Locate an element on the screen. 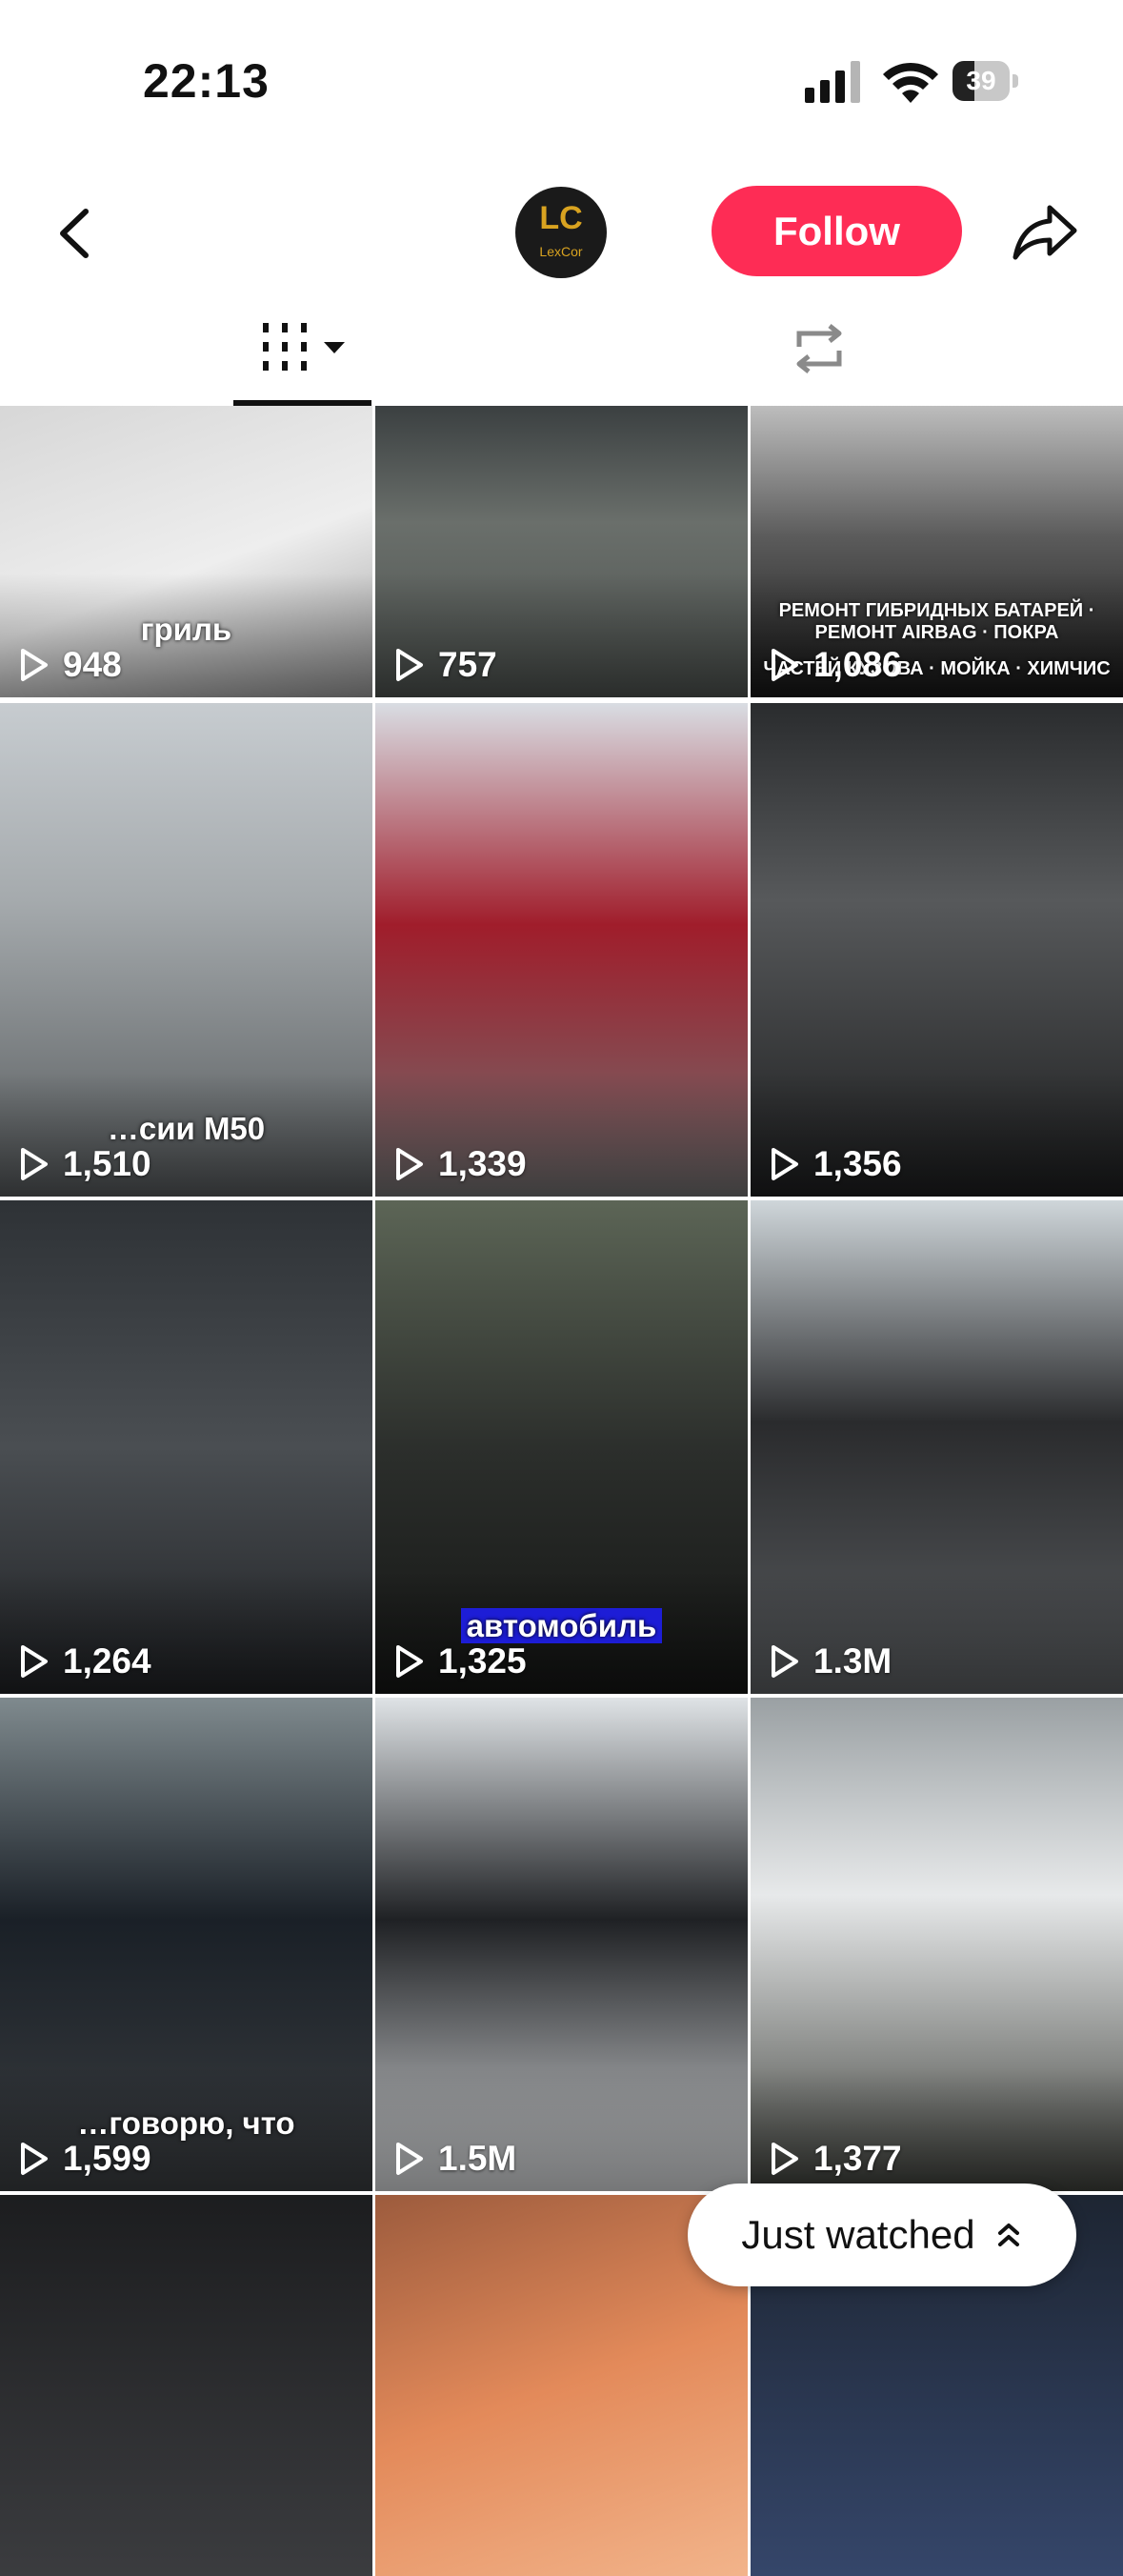 The height and width of the screenshot is (2576, 1123). view-count: 948 is located at coordinates (68, 665).